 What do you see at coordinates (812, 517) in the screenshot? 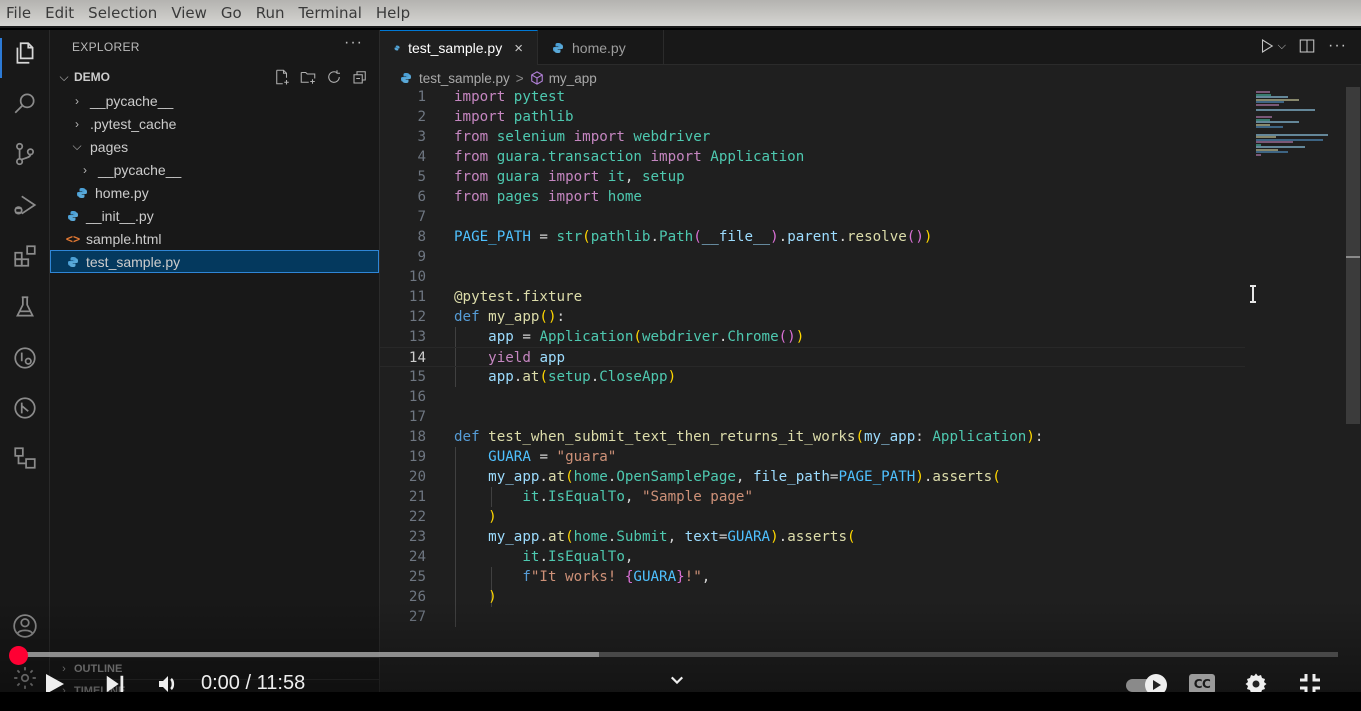
I see `code-line: 22 )` at bounding box center [812, 517].